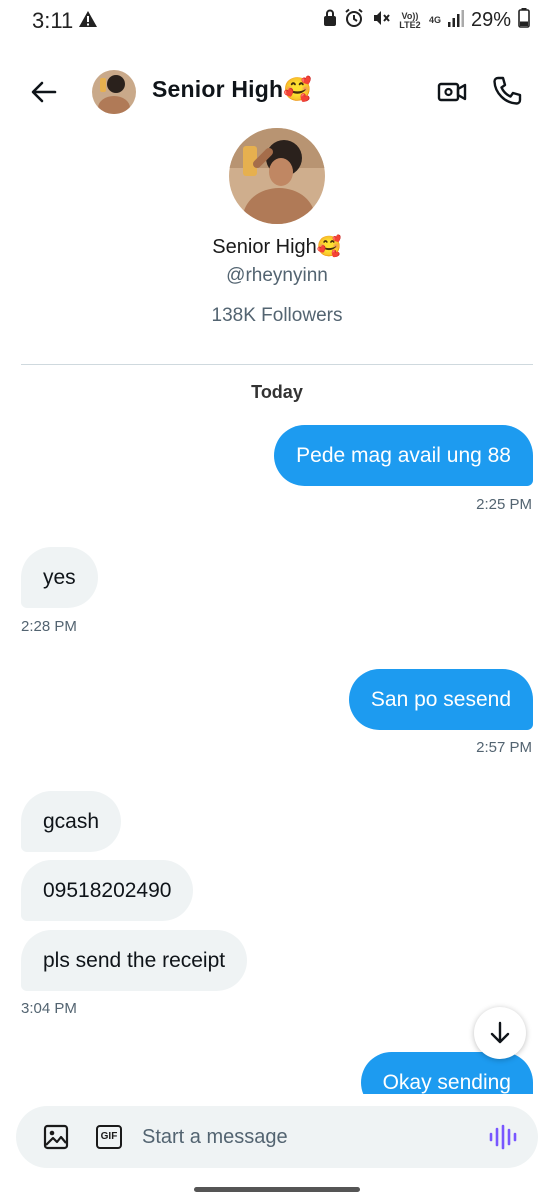  I want to click on message-bubble-incoming: yes, so click(59, 577).